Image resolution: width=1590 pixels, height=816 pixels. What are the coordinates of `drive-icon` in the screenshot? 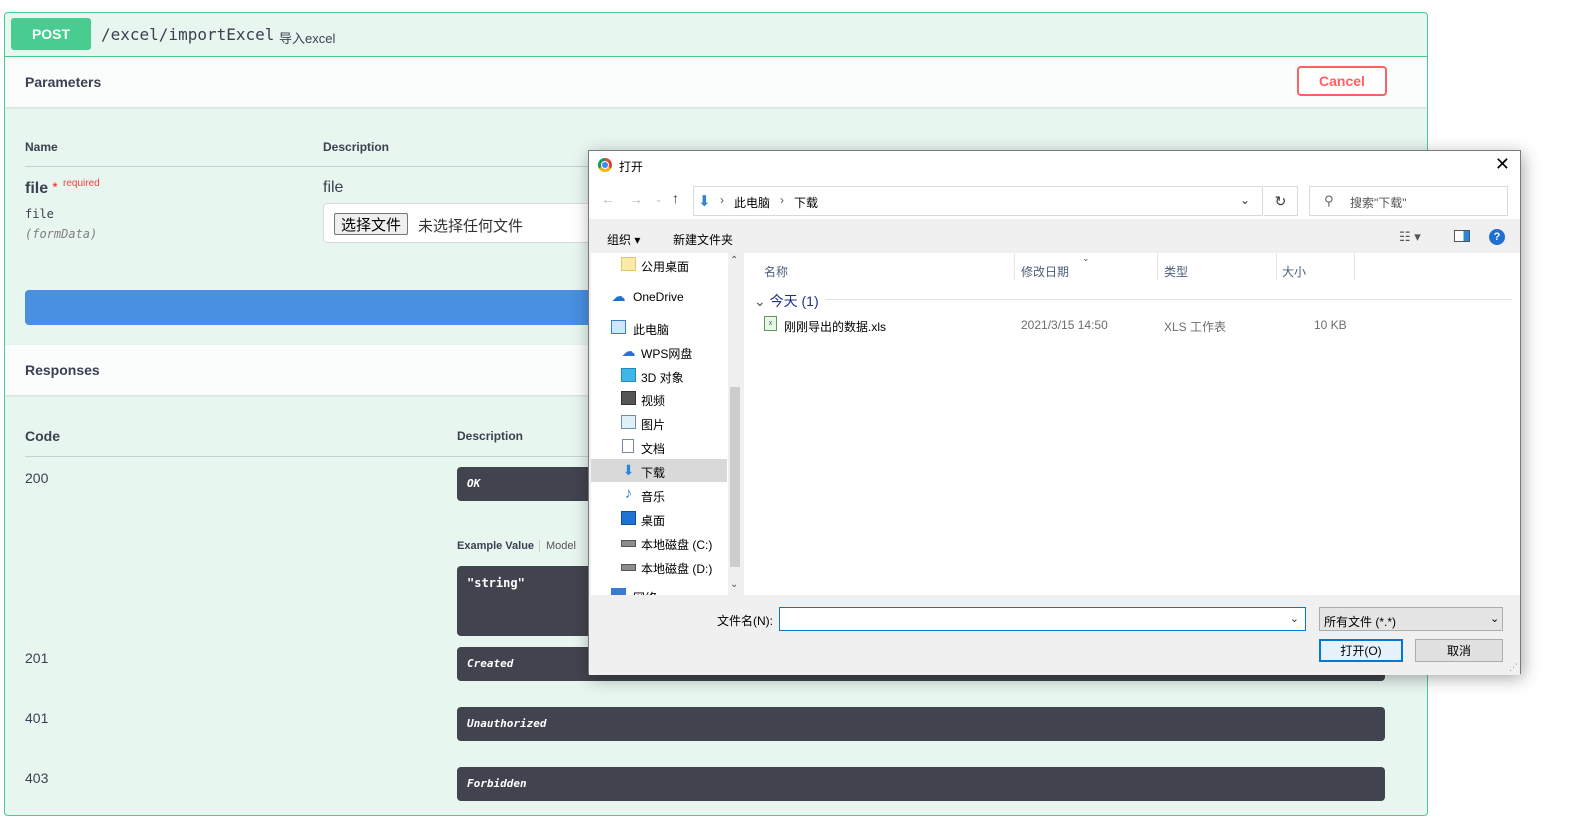 It's located at (628, 543).